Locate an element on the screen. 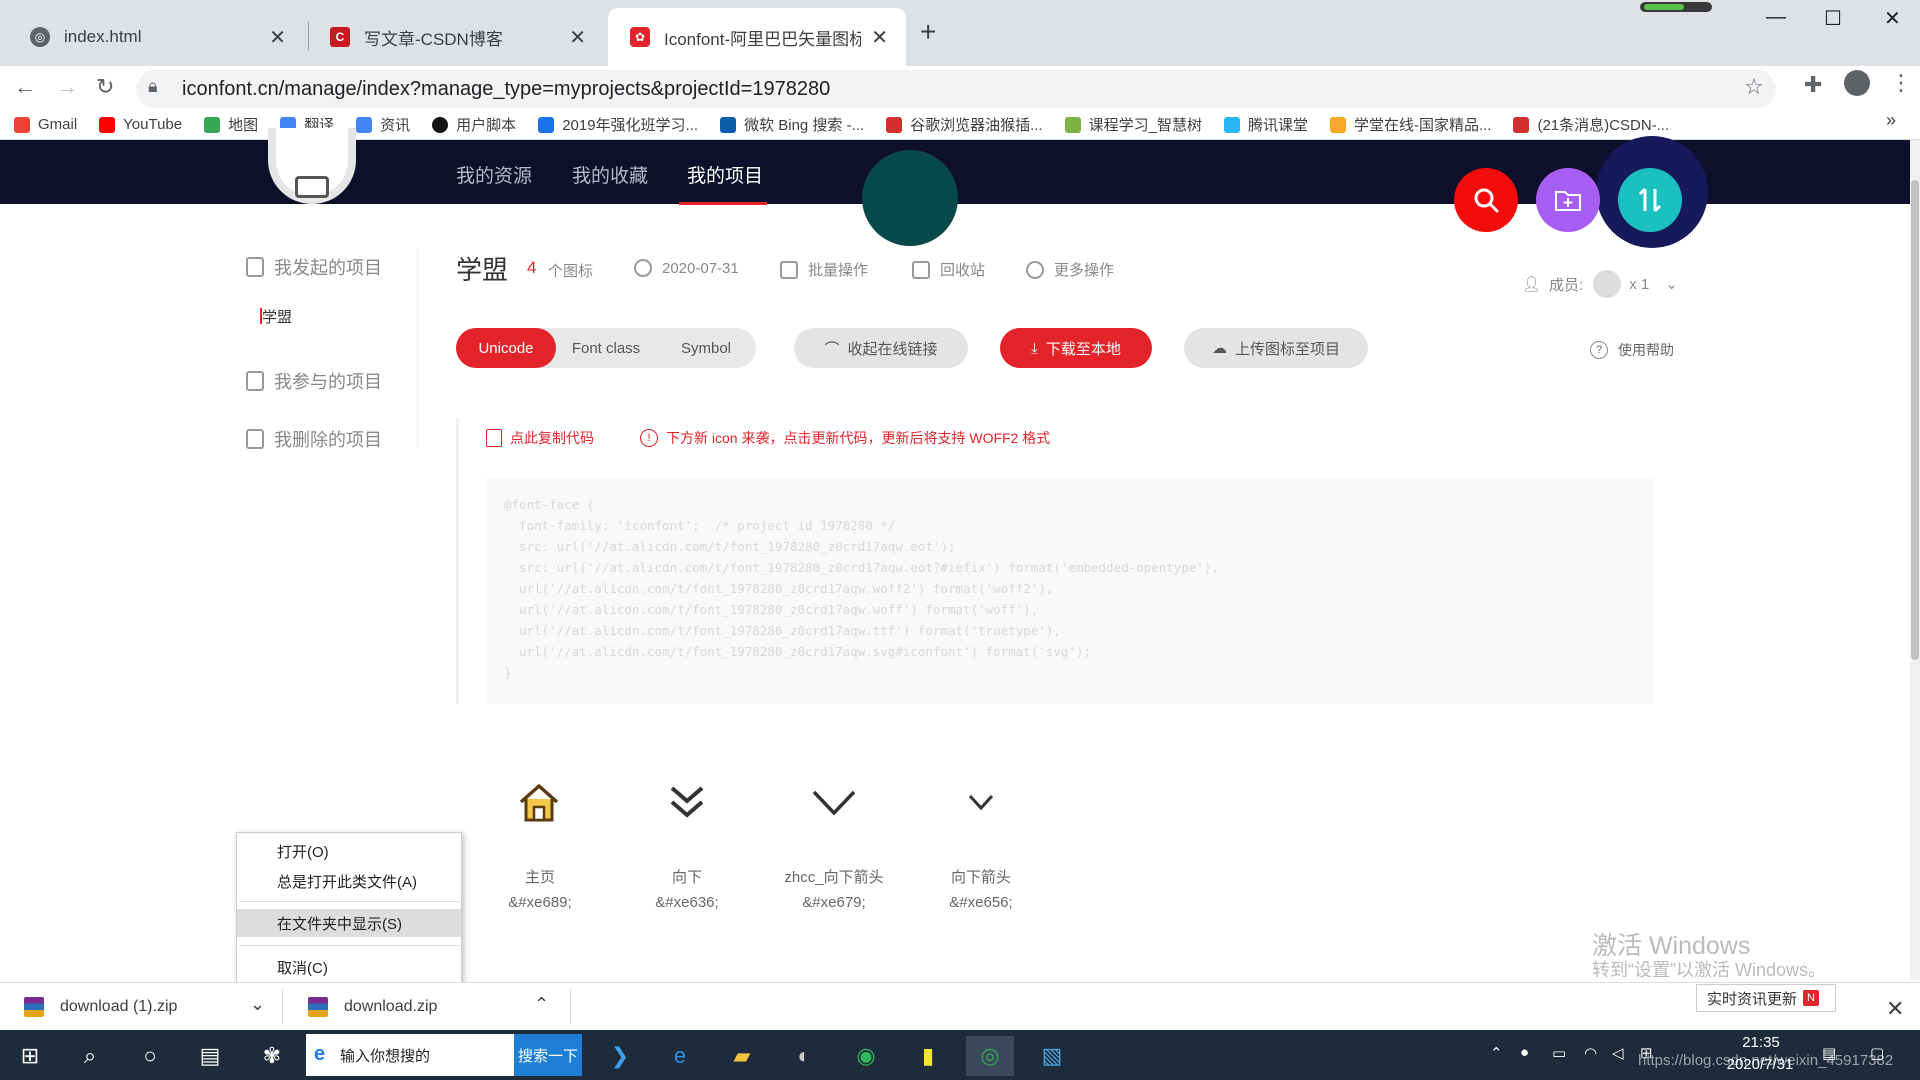 Image resolution: width=1920 pixels, height=1080 pixels. battery-indicator is located at coordinates (1676, 7).